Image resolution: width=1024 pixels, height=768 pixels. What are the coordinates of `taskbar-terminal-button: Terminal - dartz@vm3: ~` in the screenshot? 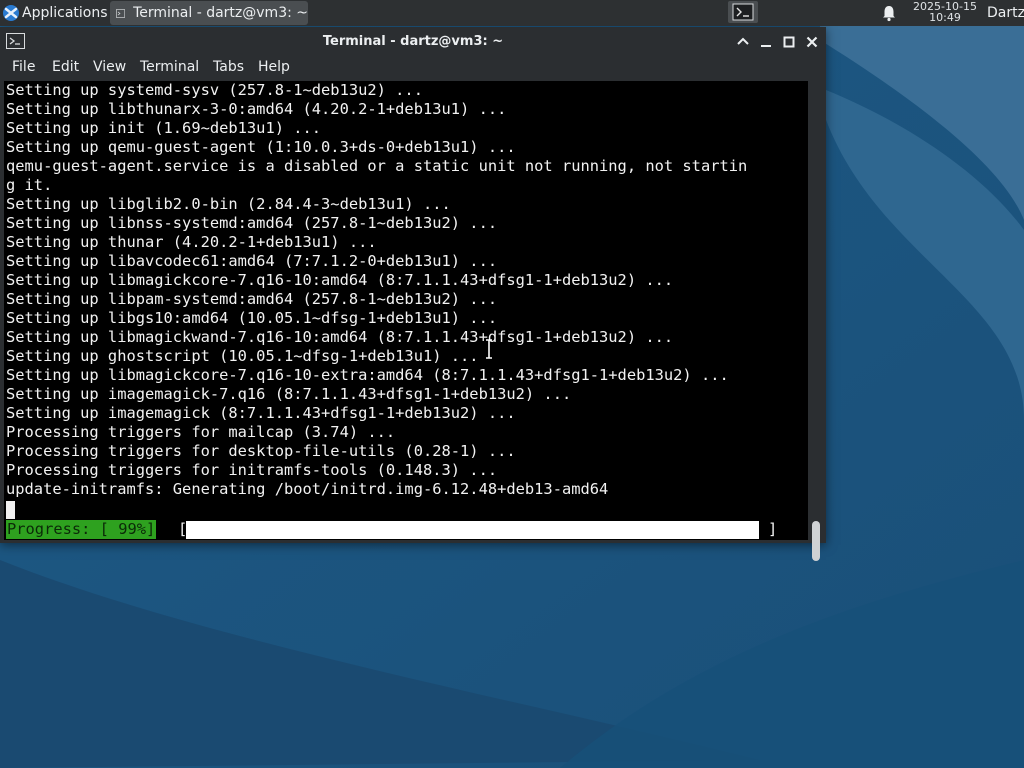 It's located at (209, 13).